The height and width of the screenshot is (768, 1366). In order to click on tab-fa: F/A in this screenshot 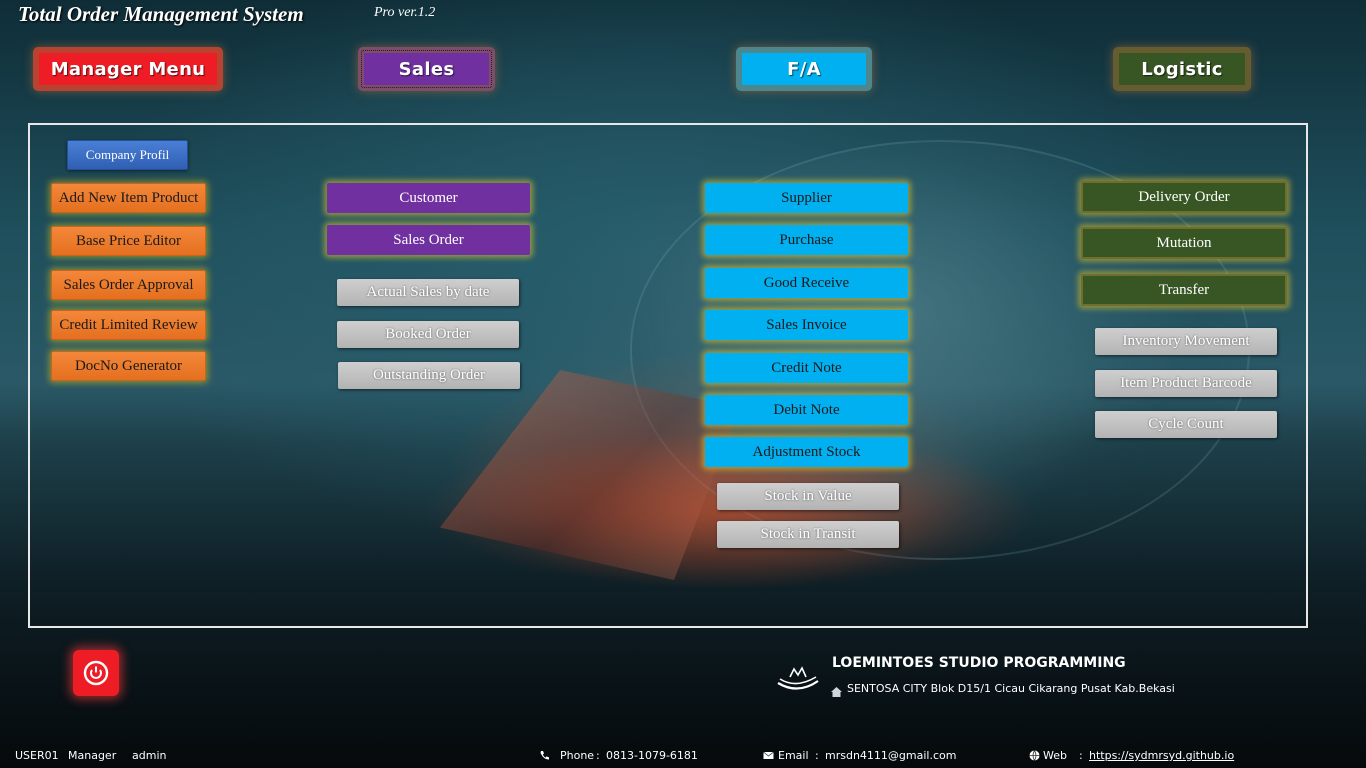, I will do `click(804, 69)`.